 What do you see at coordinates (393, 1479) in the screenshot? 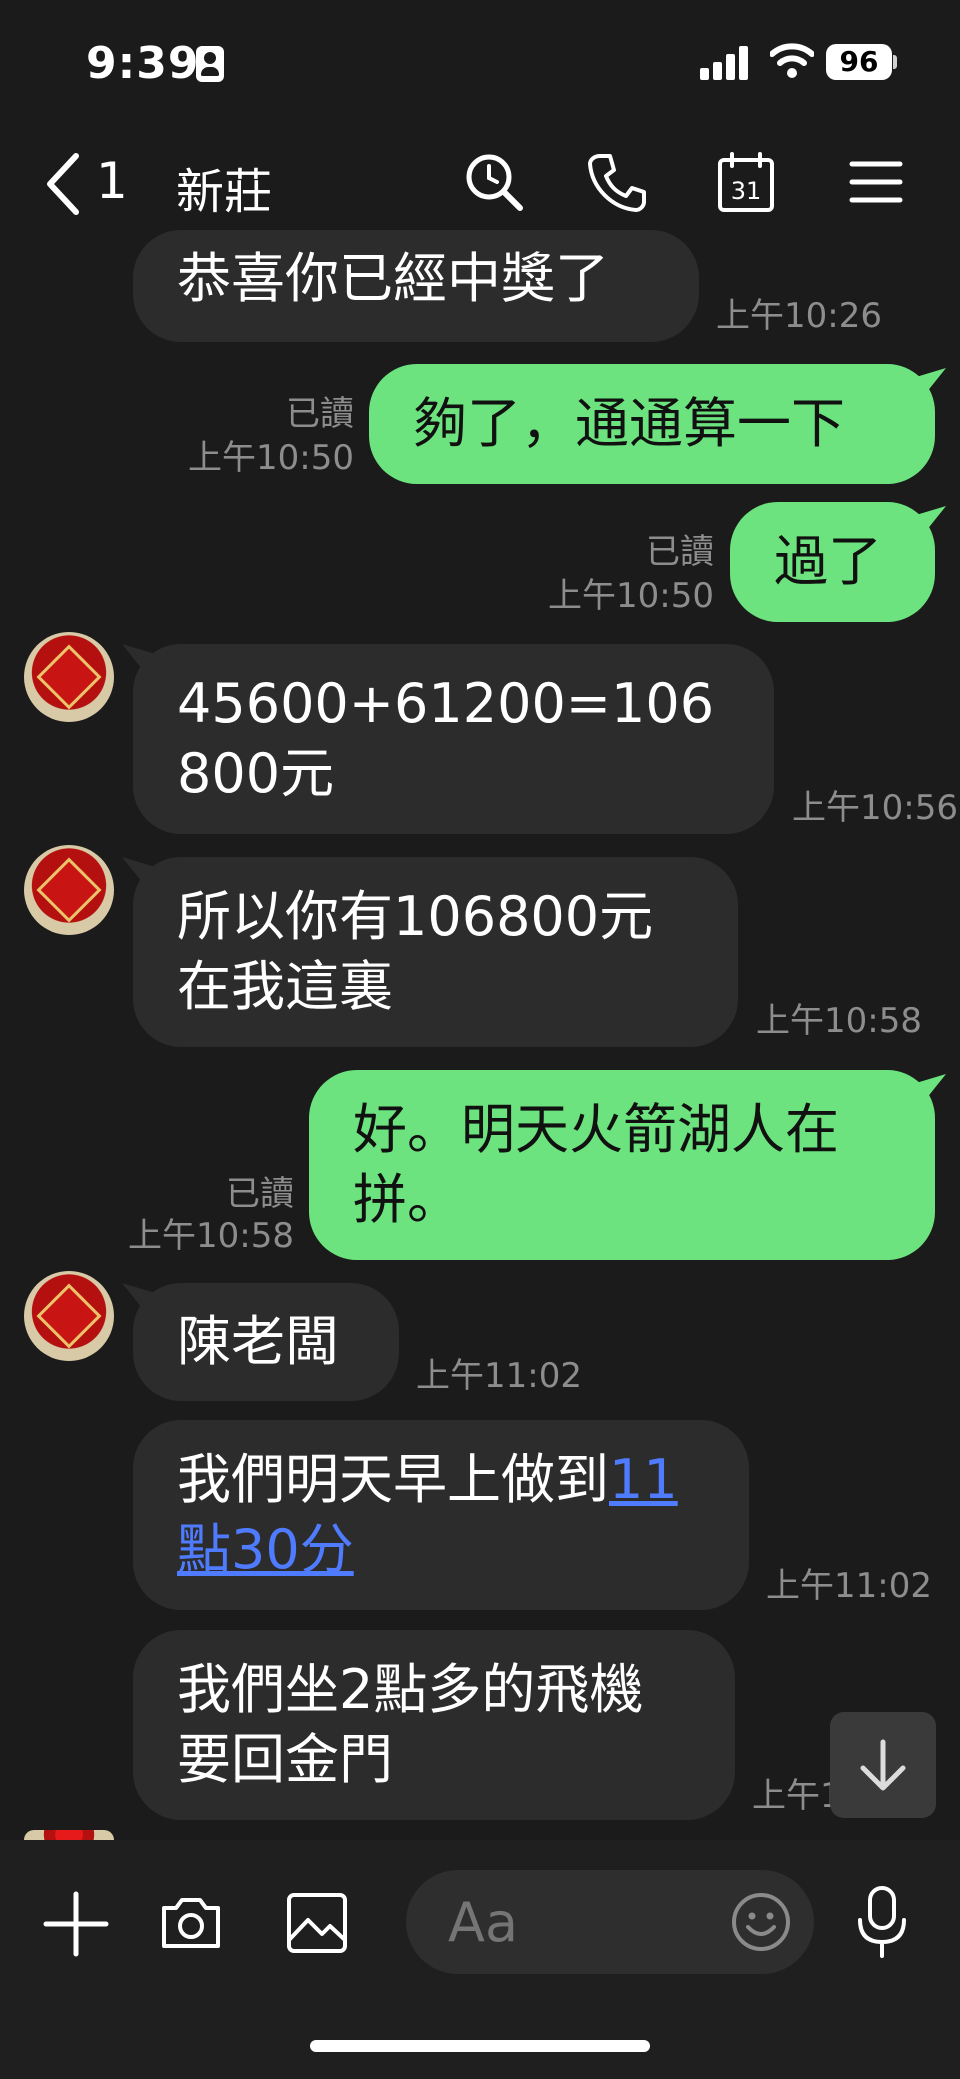
I see `message-text-before-link: 我們明天早上做到` at bounding box center [393, 1479].